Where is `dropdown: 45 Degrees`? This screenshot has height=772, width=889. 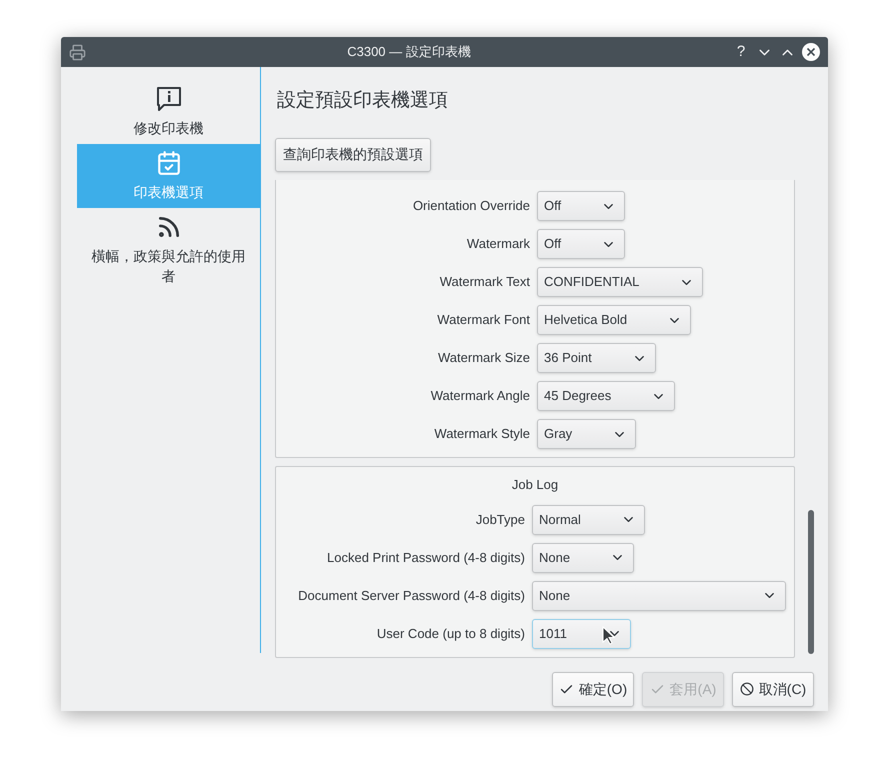
dropdown: 45 Degrees is located at coordinates (606, 396).